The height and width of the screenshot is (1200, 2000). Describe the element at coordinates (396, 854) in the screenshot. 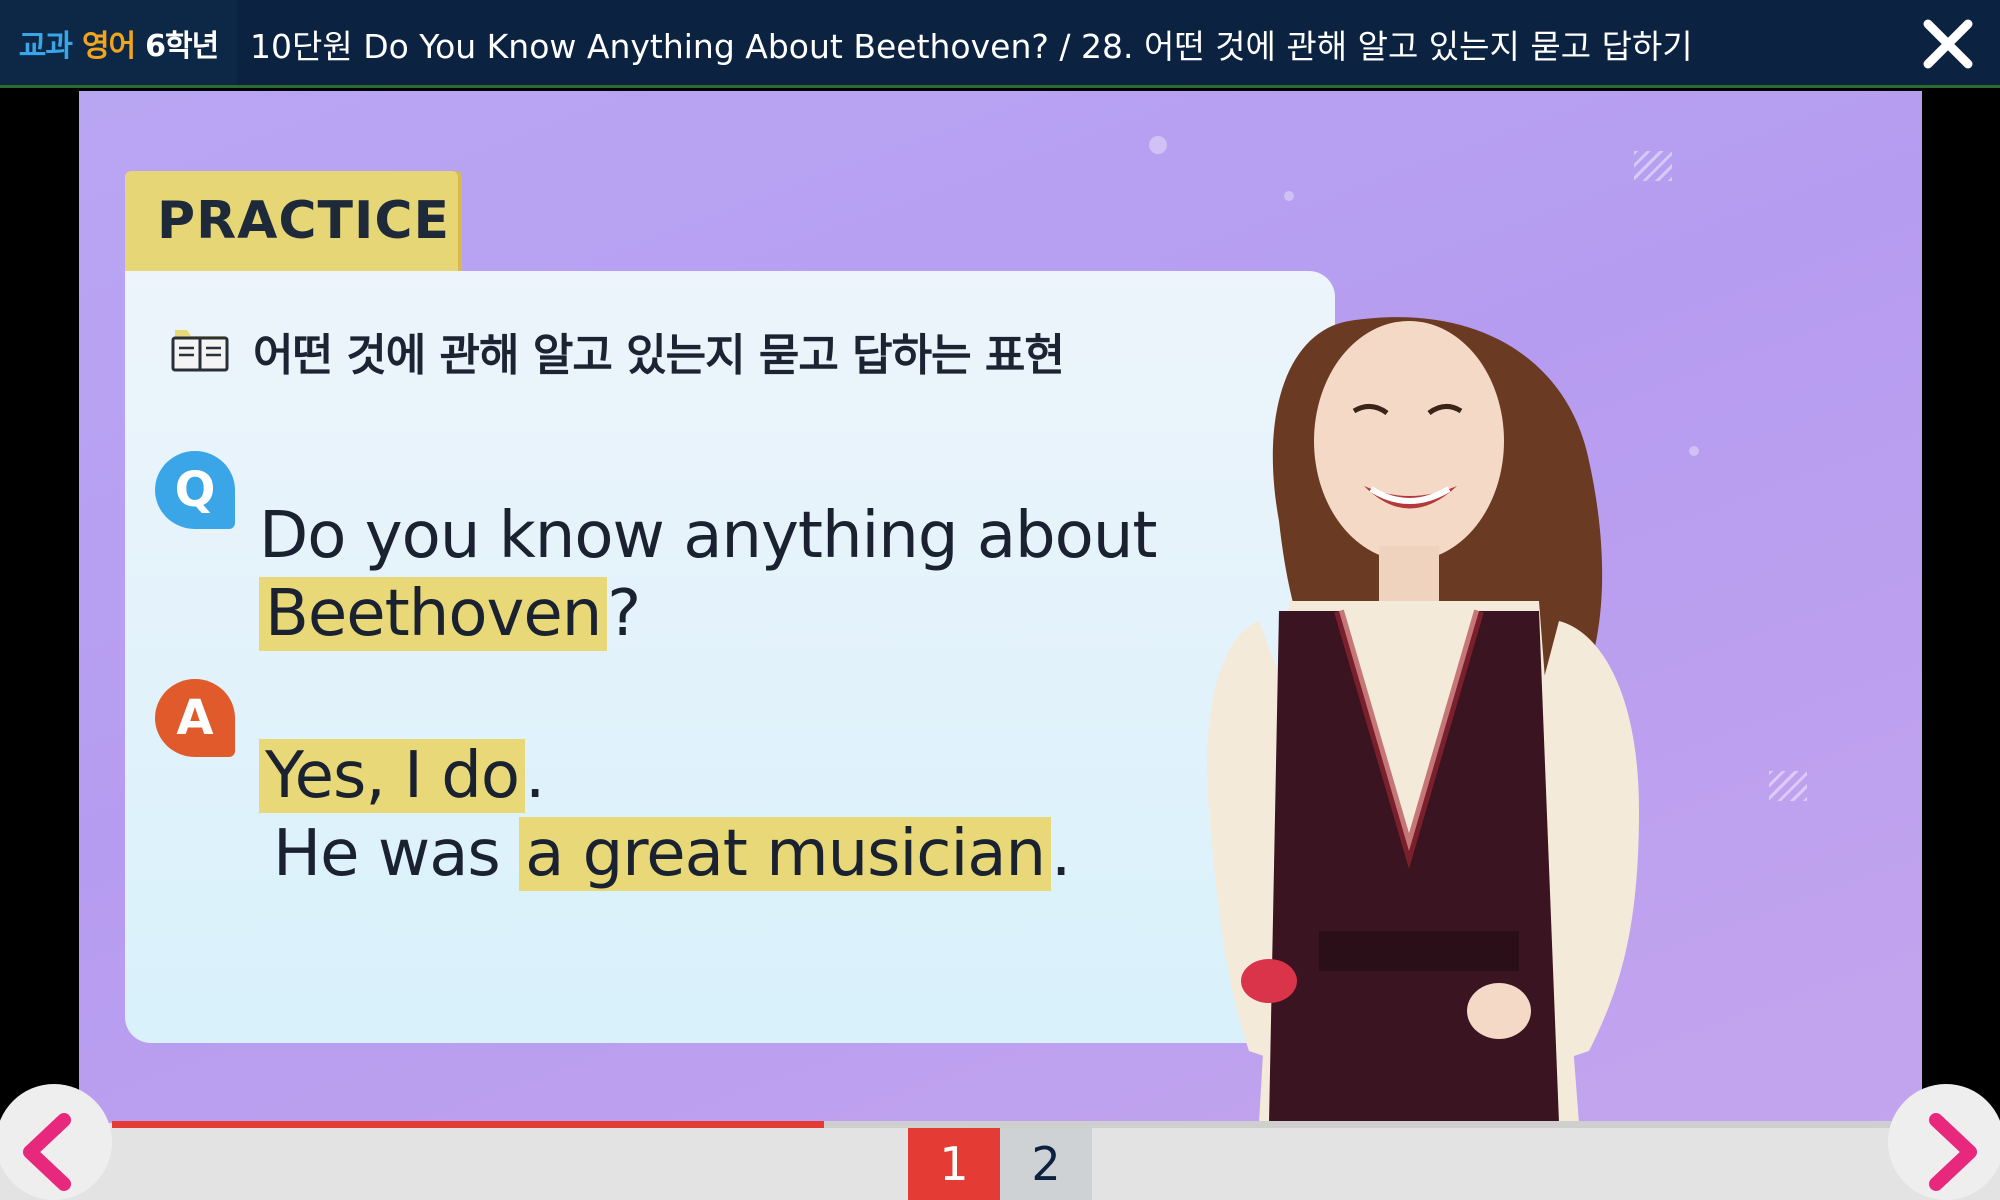

I see `answer-line-2-plain: He was` at that location.